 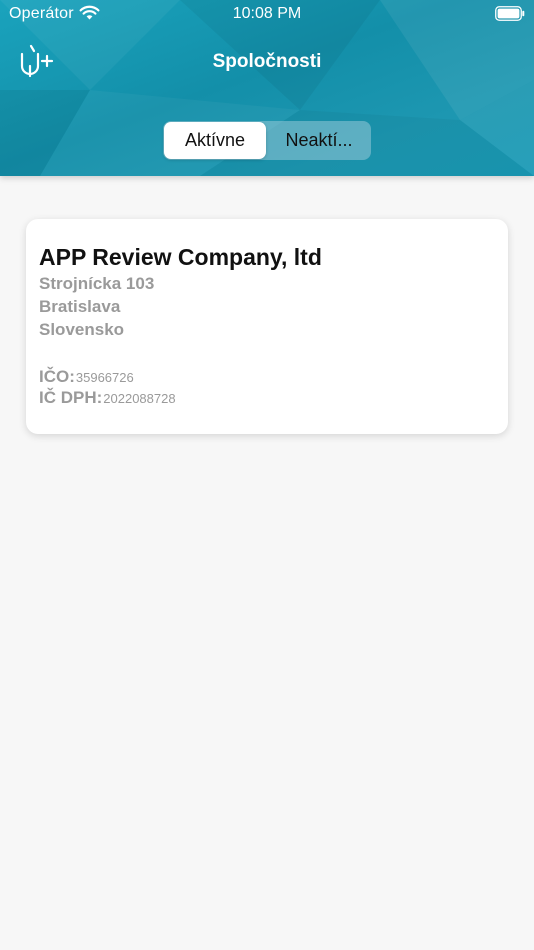 I want to click on company-city: Bratislava, so click(x=80, y=306).